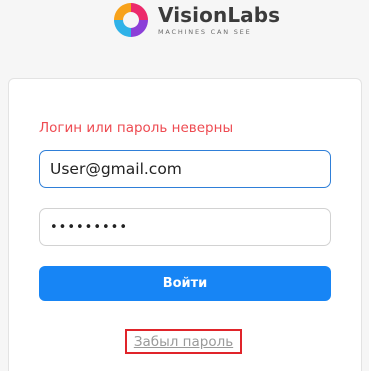 This screenshot has width=369, height=371. I want to click on email-field, so click(185, 169).